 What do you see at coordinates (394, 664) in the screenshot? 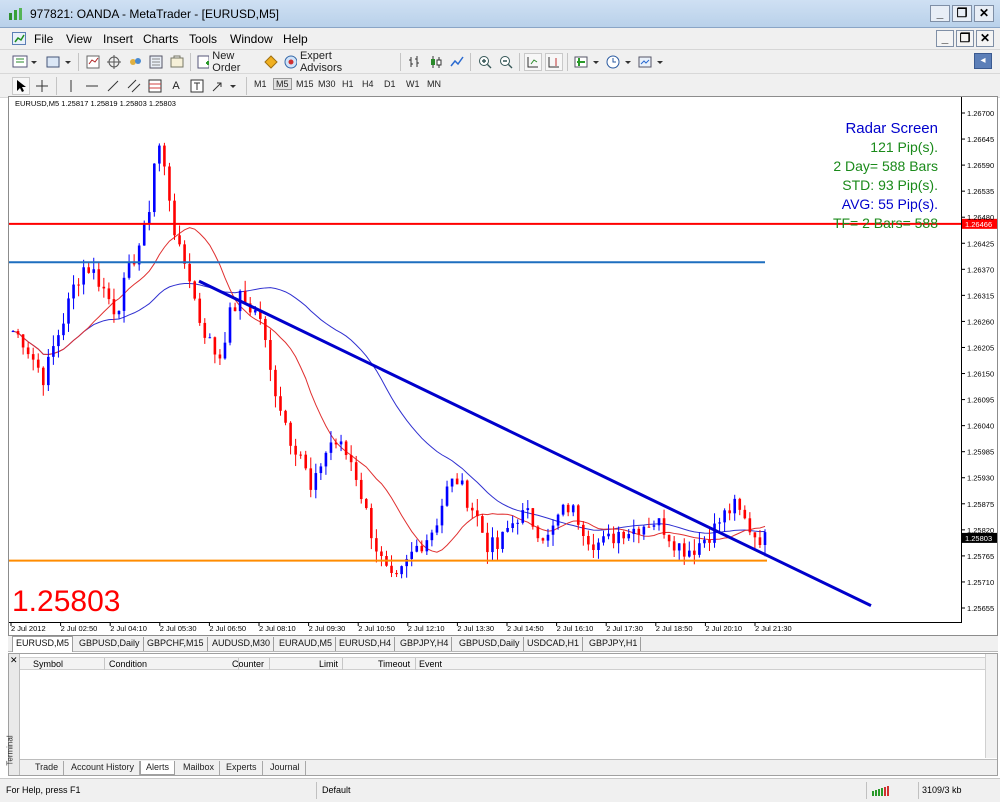
I see `column-timeout: Timeout` at bounding box center [394, 664].